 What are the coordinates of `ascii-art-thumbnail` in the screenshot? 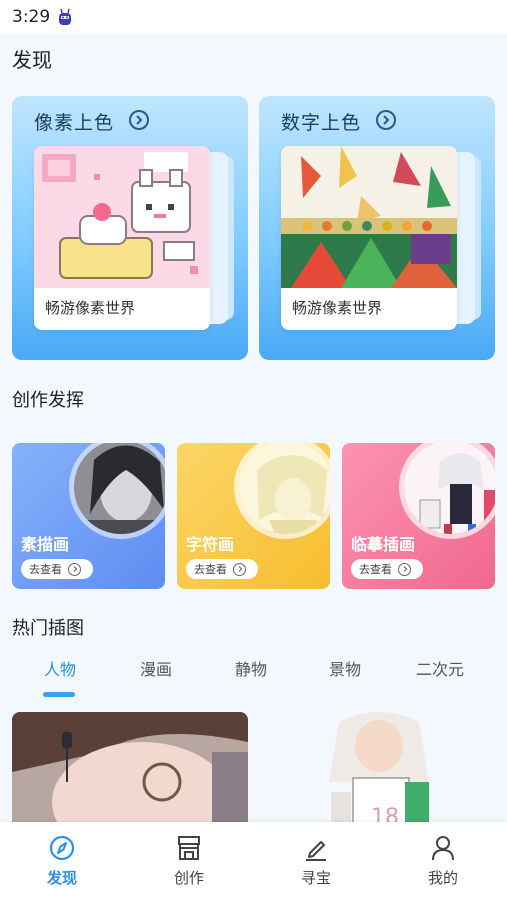 It's located at (282, 491).